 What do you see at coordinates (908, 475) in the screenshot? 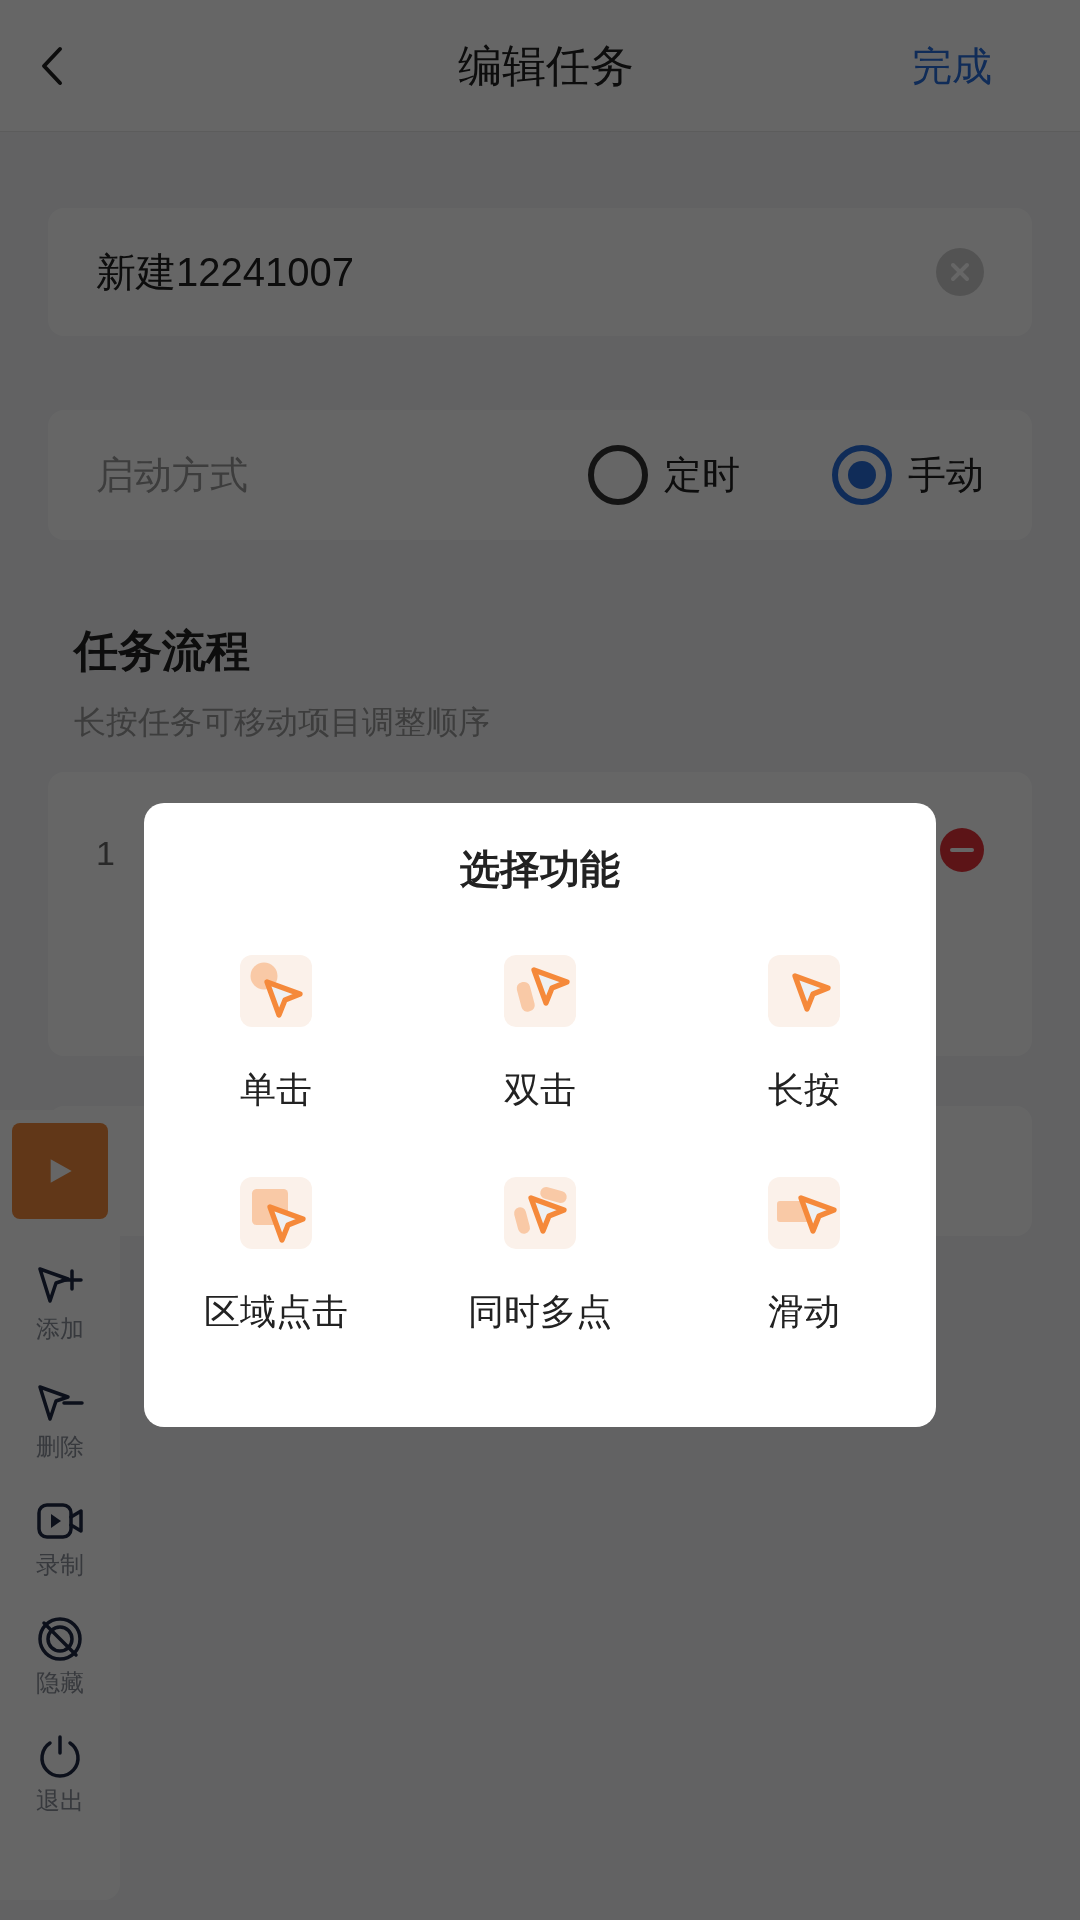
I see `radio-option: 手动` at bounding box center [908, 475].